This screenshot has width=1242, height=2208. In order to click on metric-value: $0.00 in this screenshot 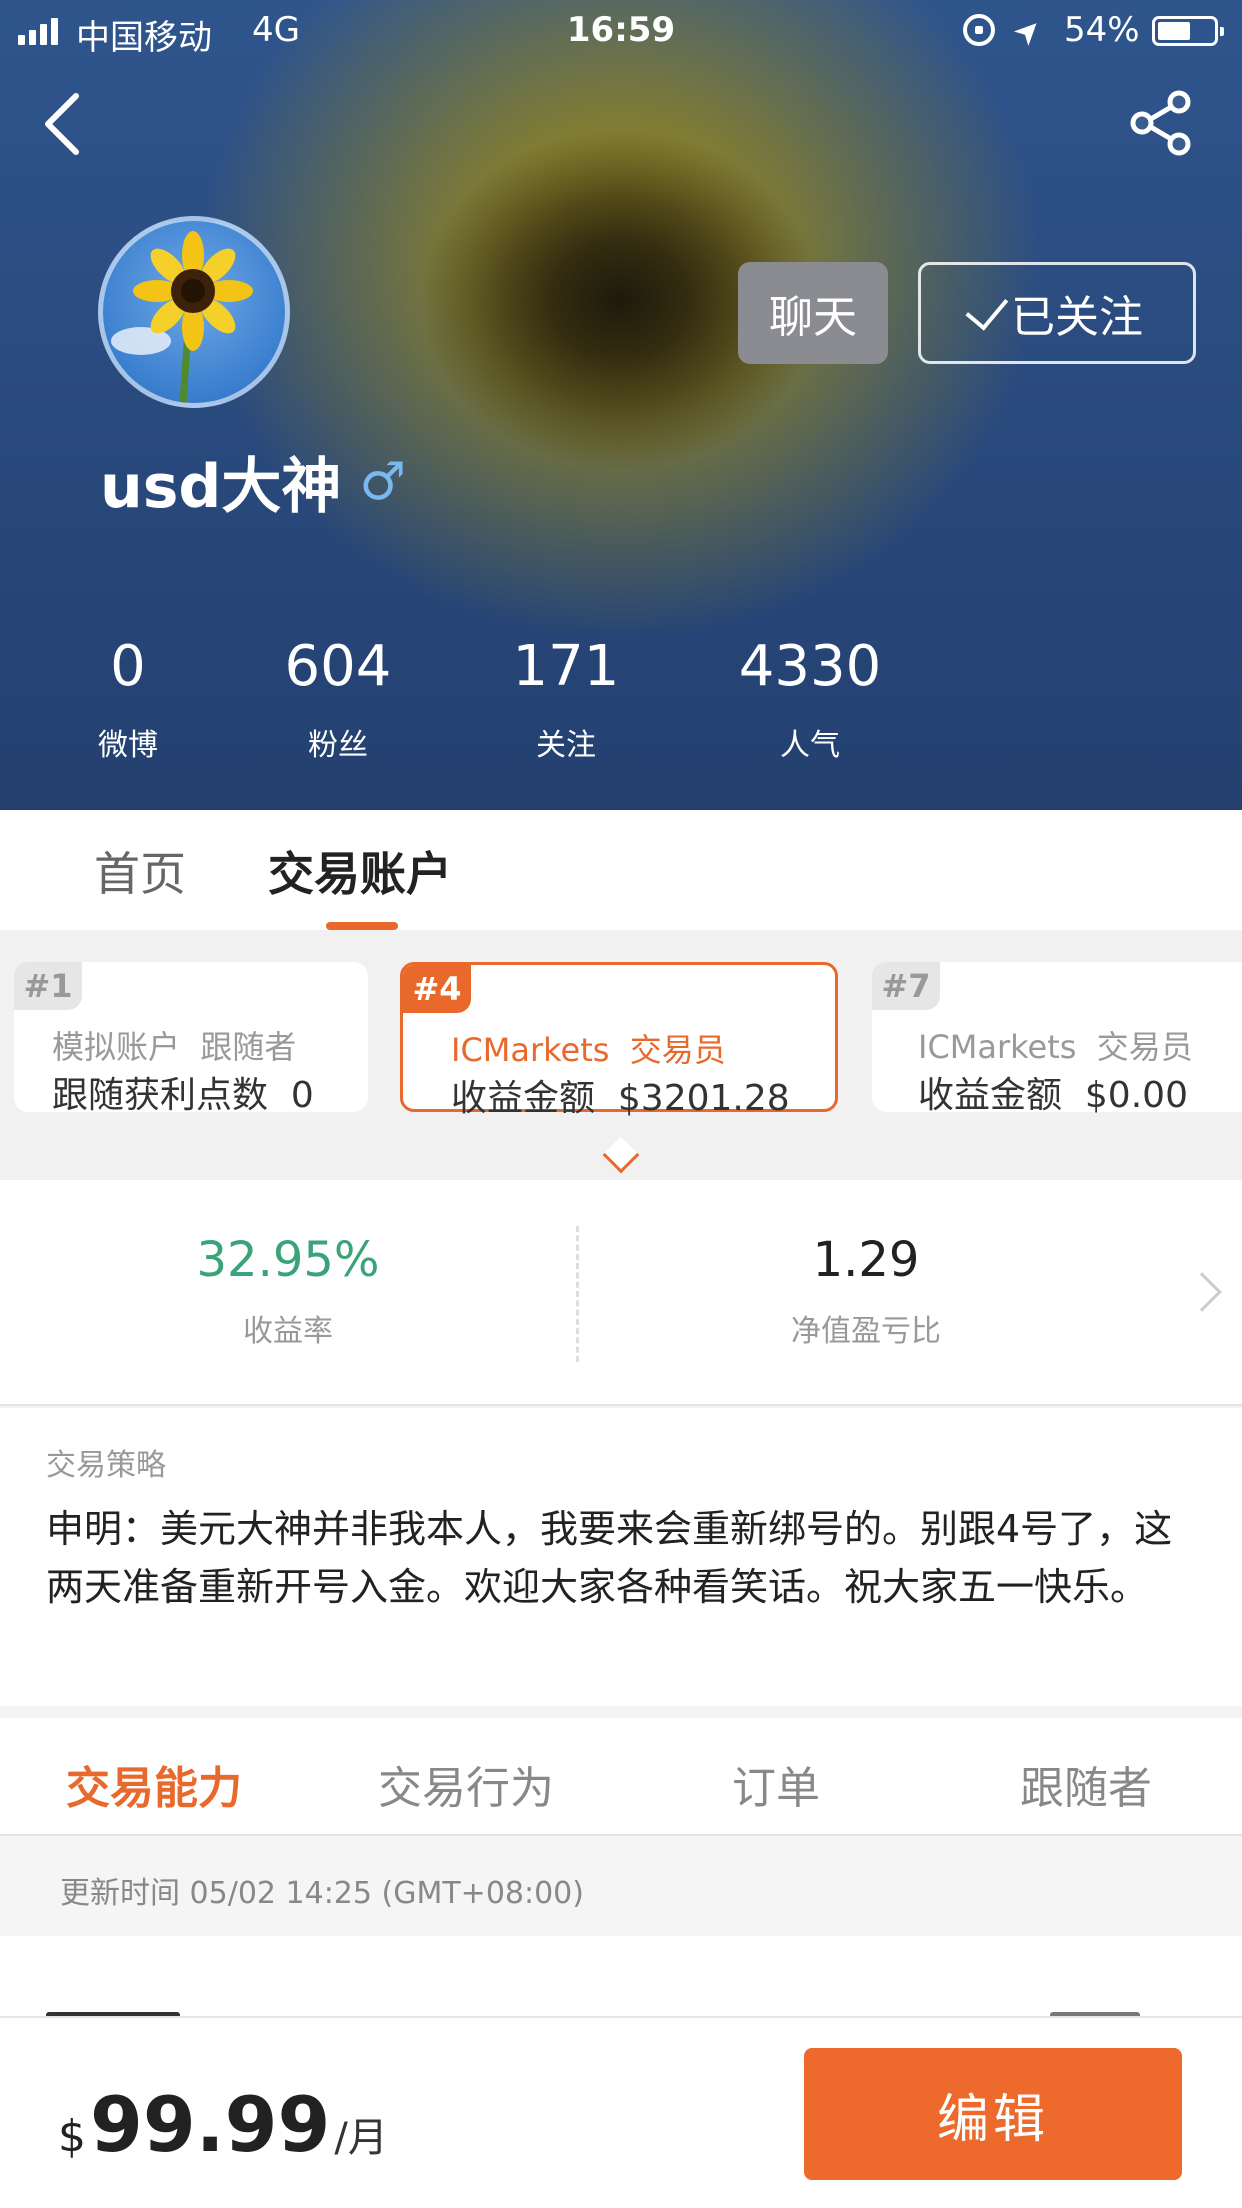, I will do `click(1136, 1095)`.